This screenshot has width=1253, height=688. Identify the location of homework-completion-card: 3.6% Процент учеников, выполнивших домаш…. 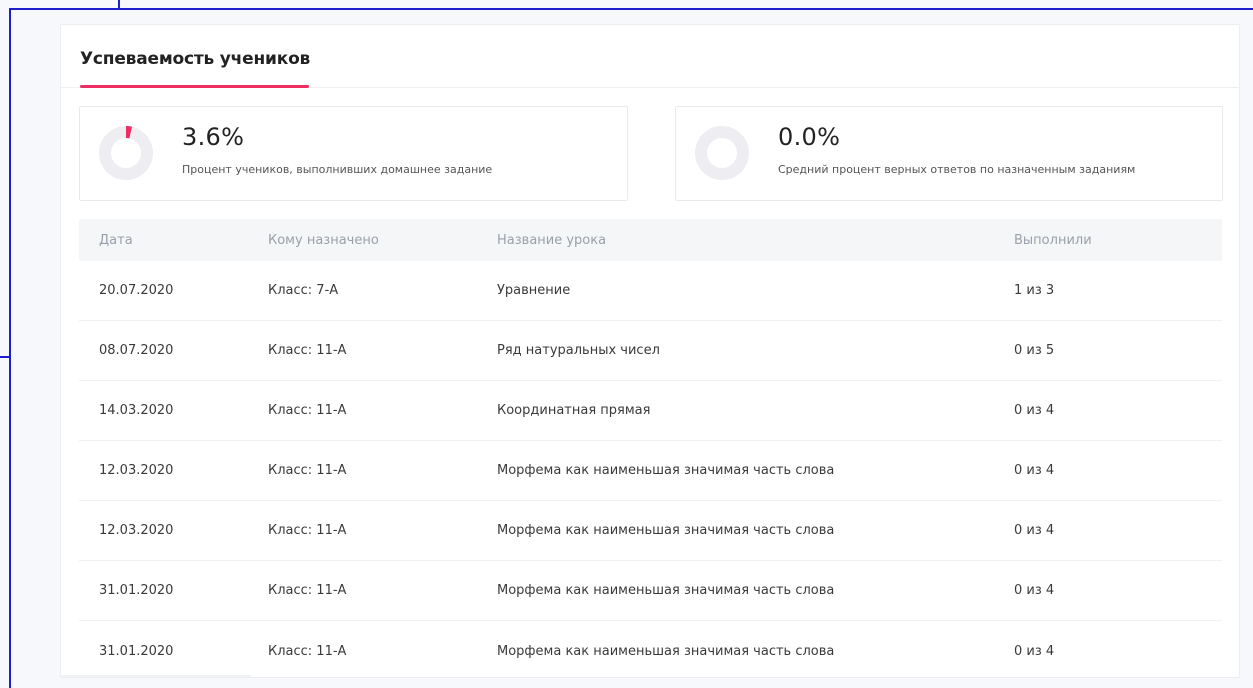
(353, 153).